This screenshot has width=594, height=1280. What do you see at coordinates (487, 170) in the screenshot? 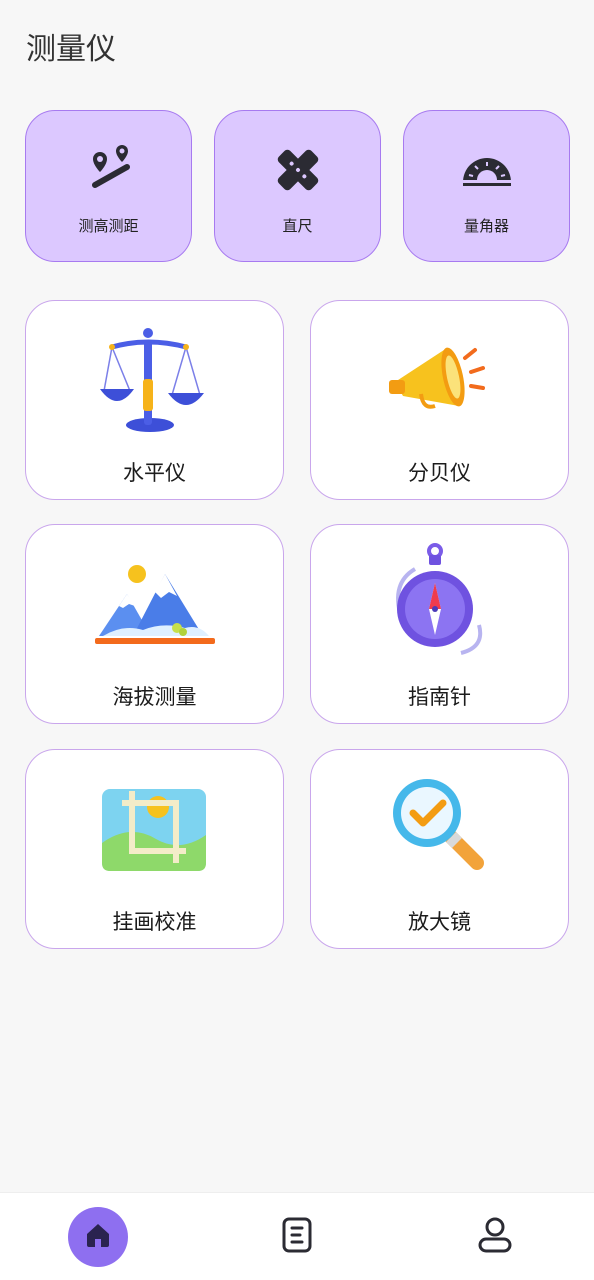
I see `protractor-icon` at bounding box center [487, 170].